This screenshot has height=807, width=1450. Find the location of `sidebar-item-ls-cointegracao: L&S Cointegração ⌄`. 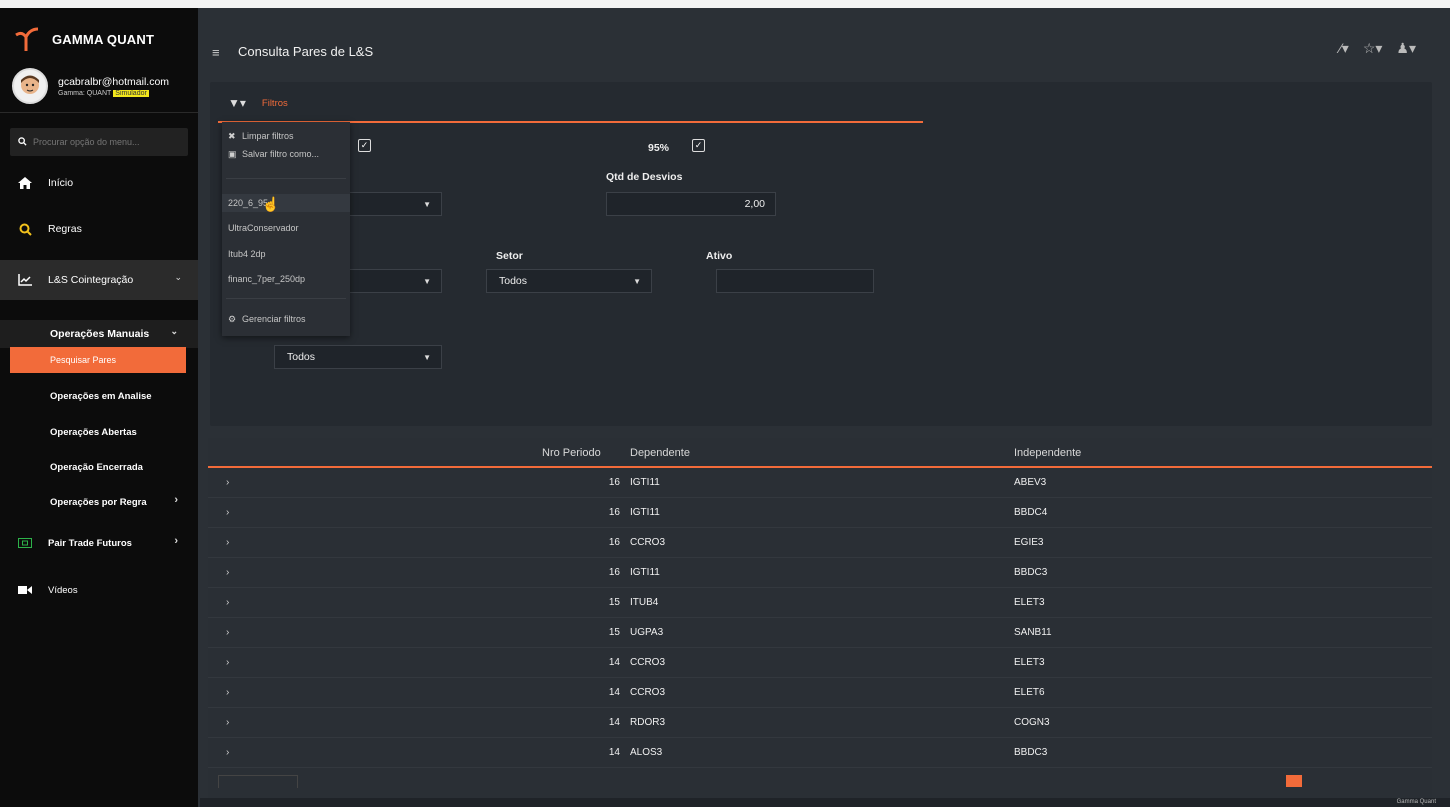

sidebar-item-ls-cointegracao: L&S Cointegração ⌄ is located at coordinates (99, 280).